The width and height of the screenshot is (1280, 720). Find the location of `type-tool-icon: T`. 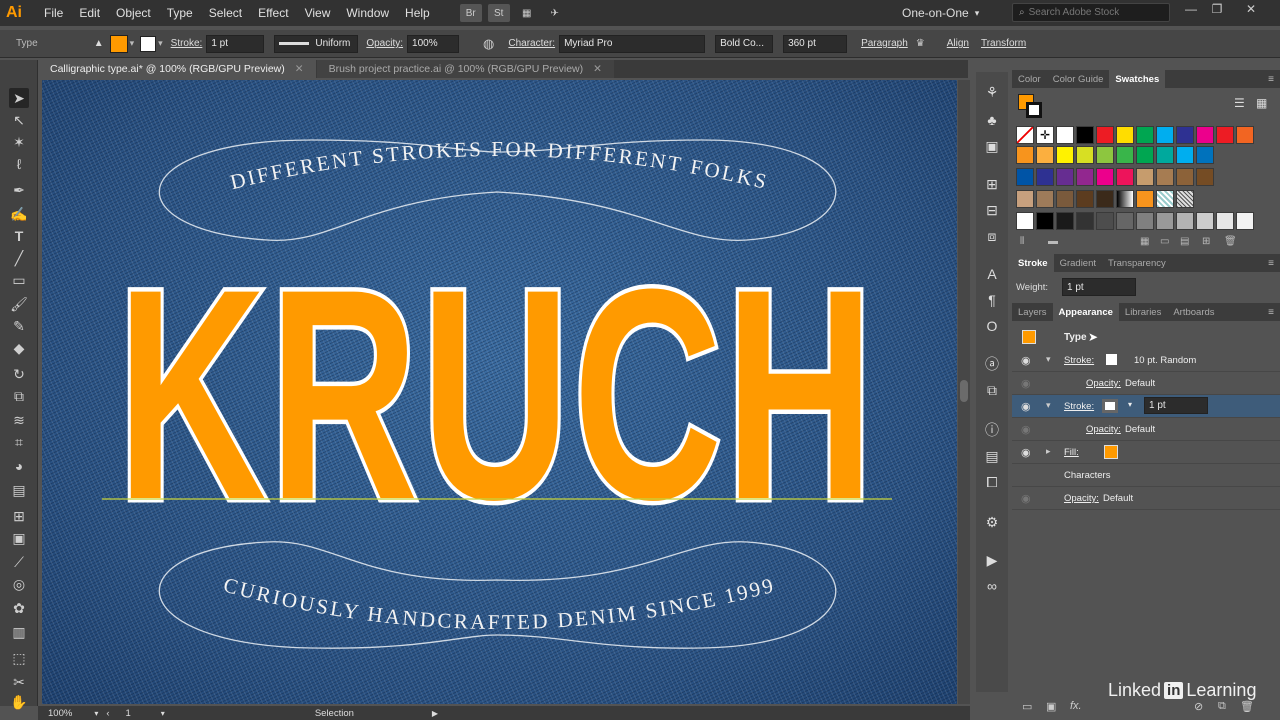

type-tool-icon: T is located at coordinates (19, 236).